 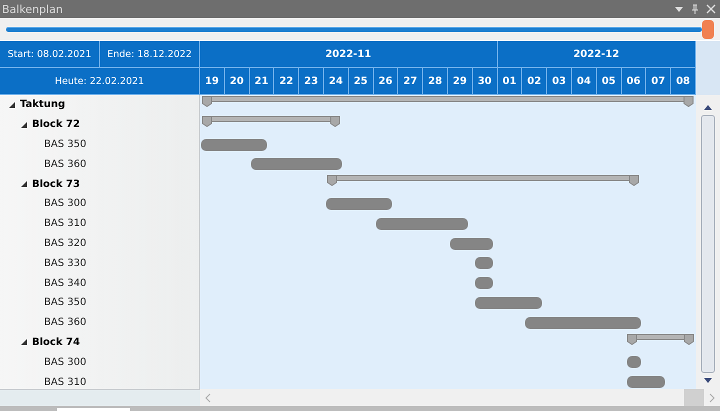 What do you see at coordinates (360, 29) in the screenshot?
I see `zoom-slider` at bounding box center [360, 29].